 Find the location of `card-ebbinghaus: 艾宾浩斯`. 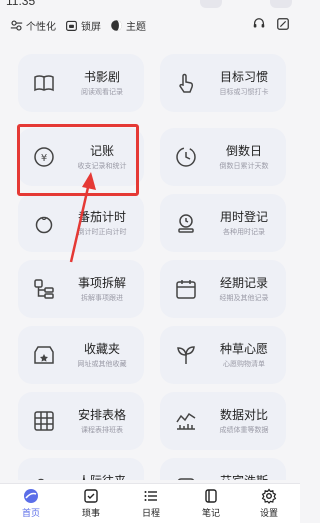

card-ebbinghaus: 艾宾浩斯 is located at coordinates (223, 469).